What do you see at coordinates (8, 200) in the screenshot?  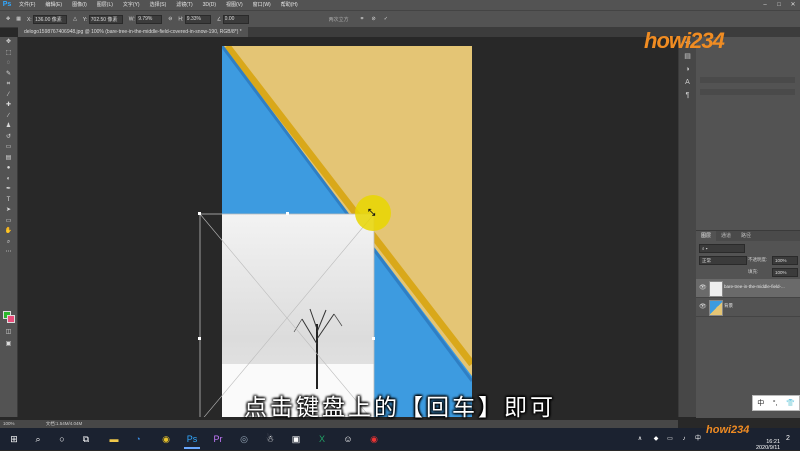 I see `type-tool-icon: T` at bounding box center [8, 200].